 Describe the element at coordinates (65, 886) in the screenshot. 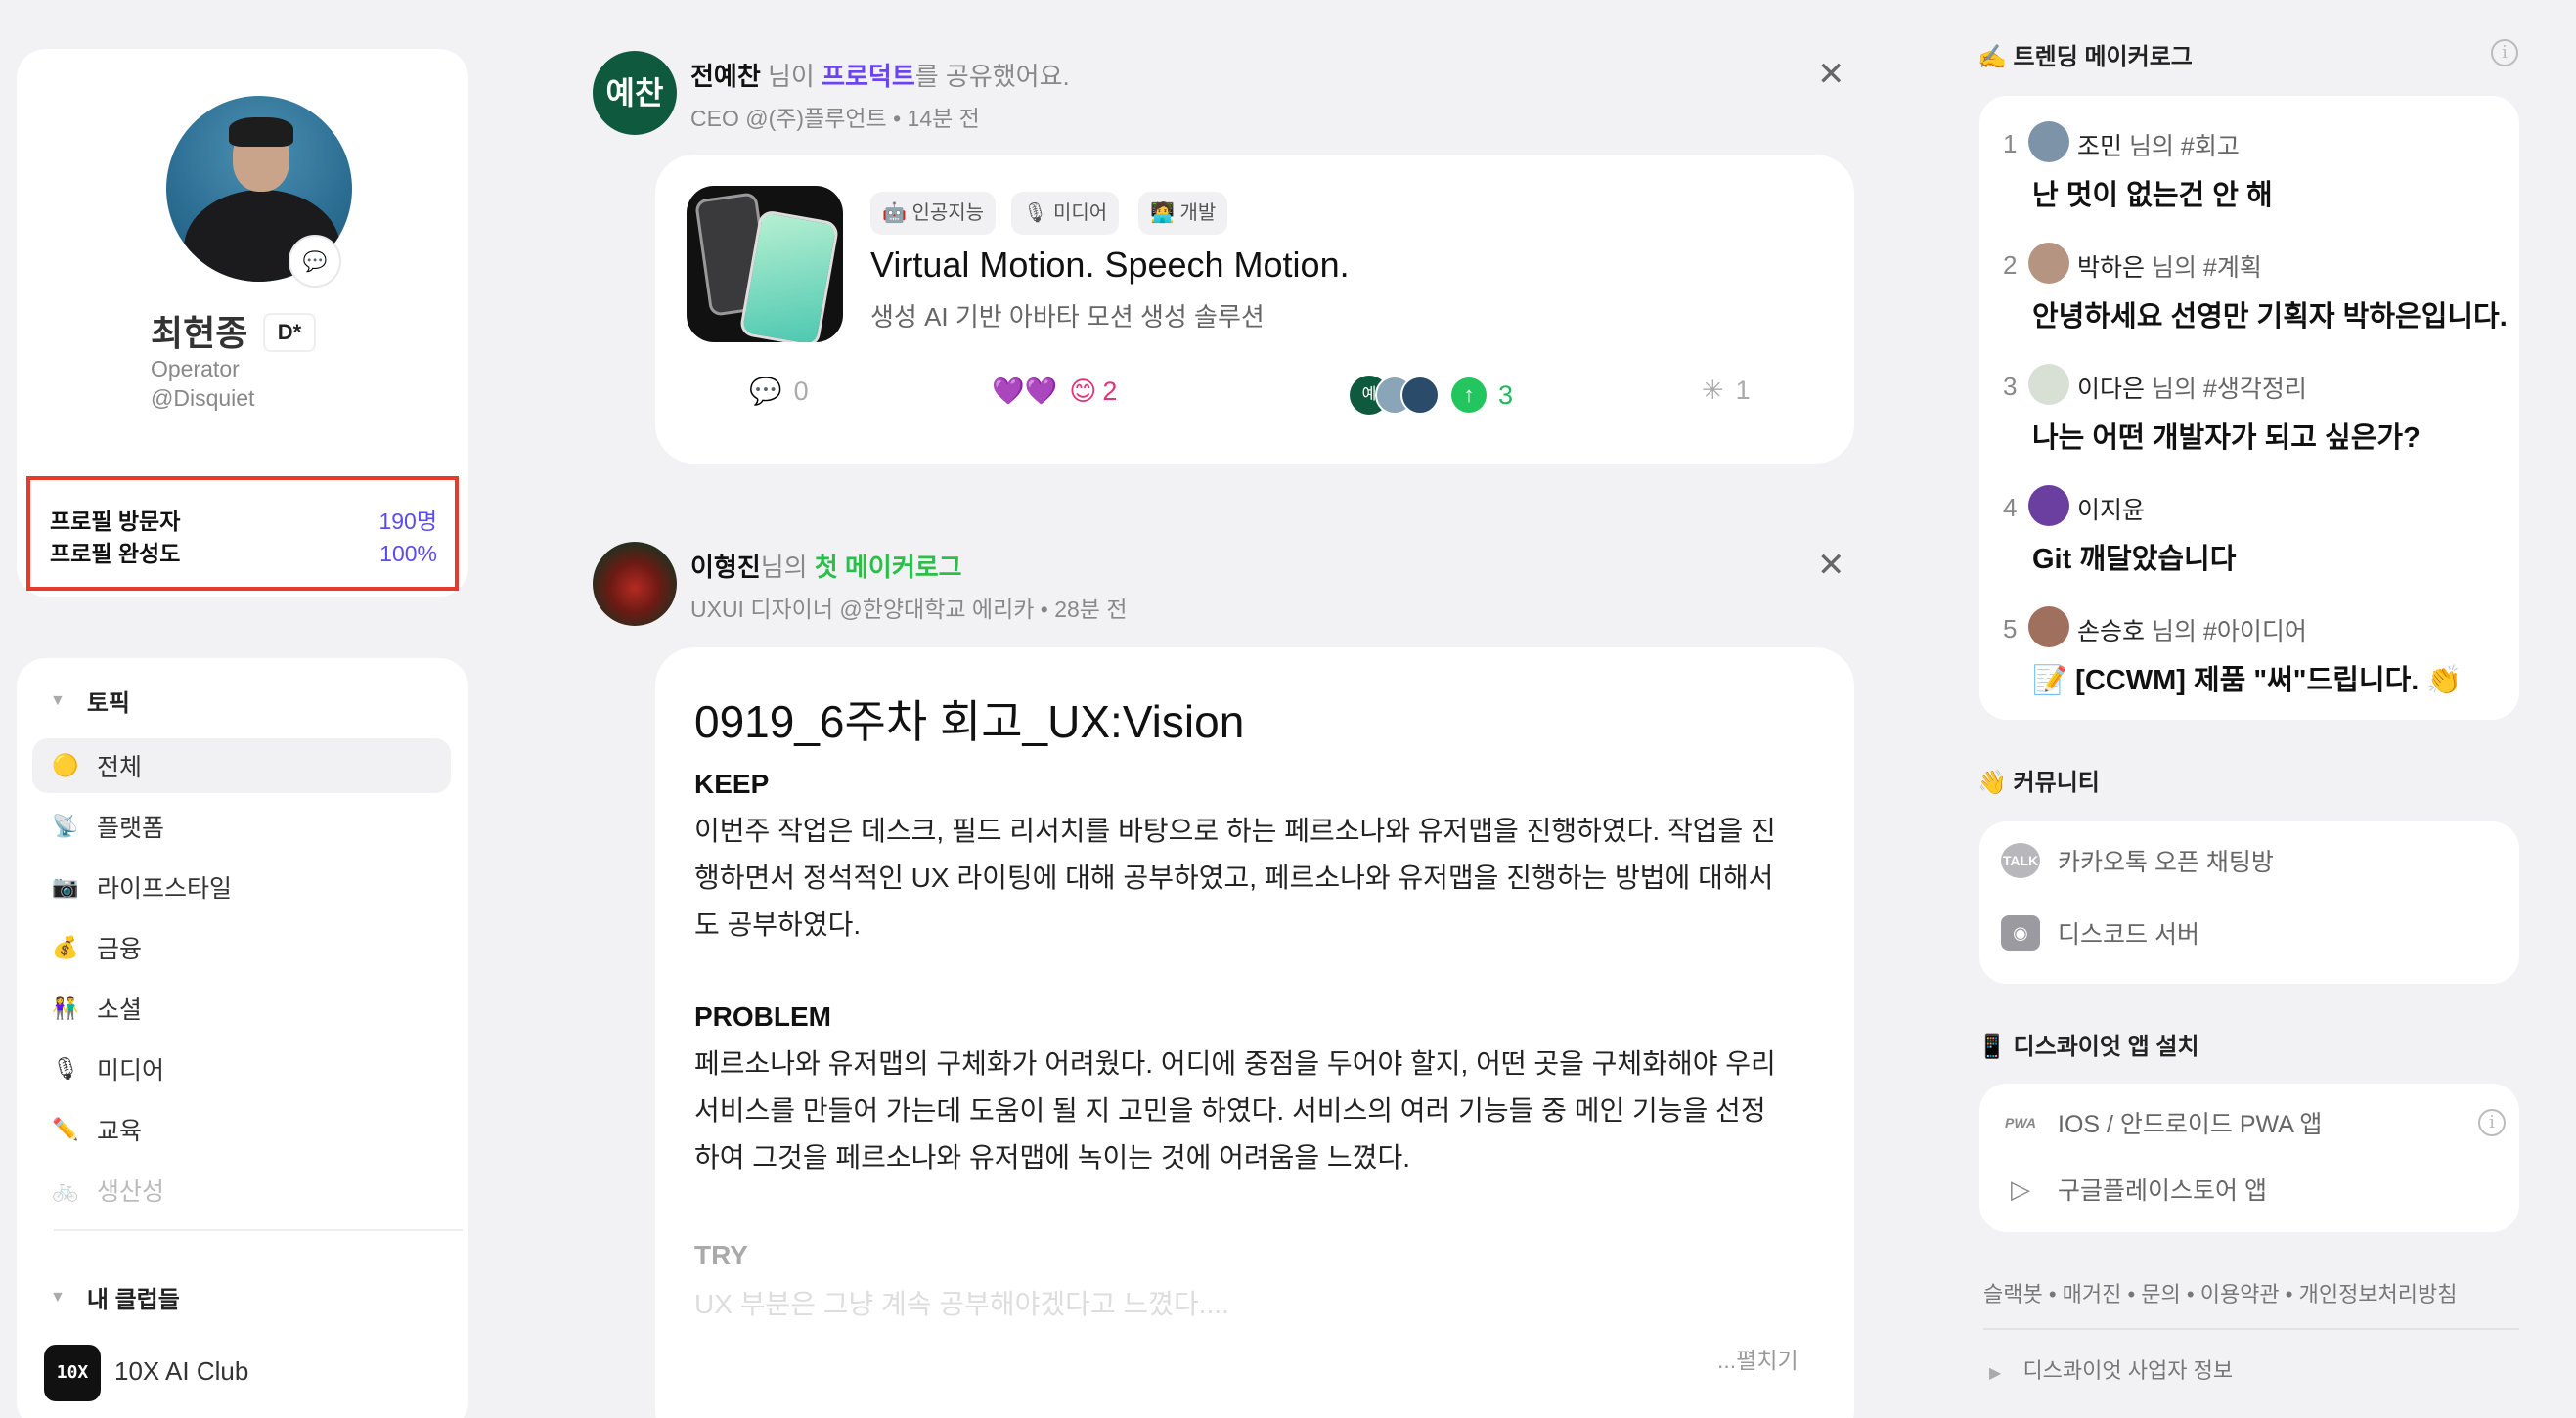

I see `camera-icon: 📷` at that location.